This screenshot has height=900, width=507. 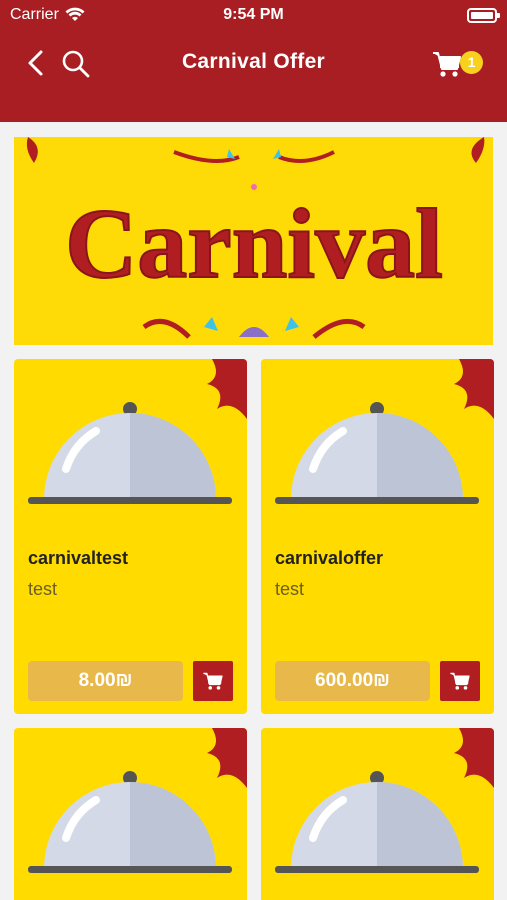 I want to click on cart-button: 1, so click(x=457, y=63).